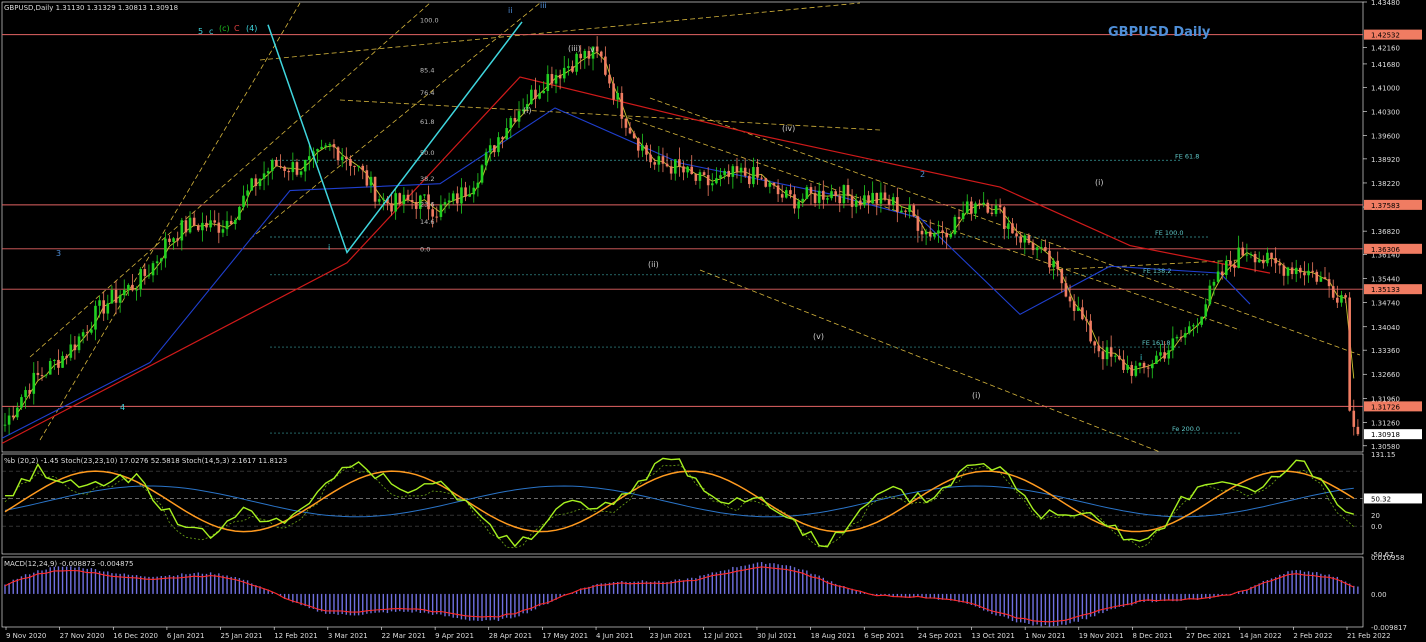 Image resolution: width=1426 pixels, height=642 pixels. Describe the element at coordinates (427, 153) in the screenshot. I see `retracement-label: 50.0` at that location.